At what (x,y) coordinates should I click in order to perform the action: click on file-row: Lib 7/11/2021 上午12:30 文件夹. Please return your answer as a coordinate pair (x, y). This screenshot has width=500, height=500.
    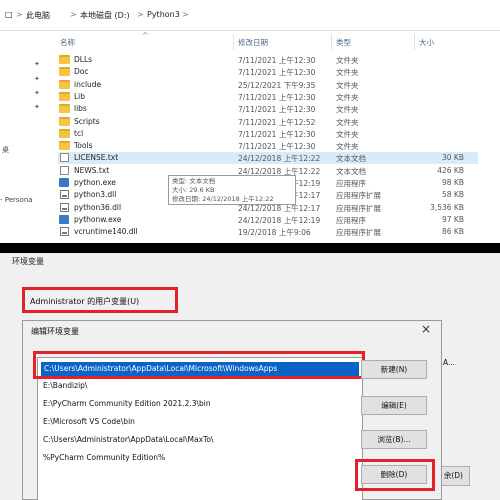
    Looking at the image, I should click on (268, 97).